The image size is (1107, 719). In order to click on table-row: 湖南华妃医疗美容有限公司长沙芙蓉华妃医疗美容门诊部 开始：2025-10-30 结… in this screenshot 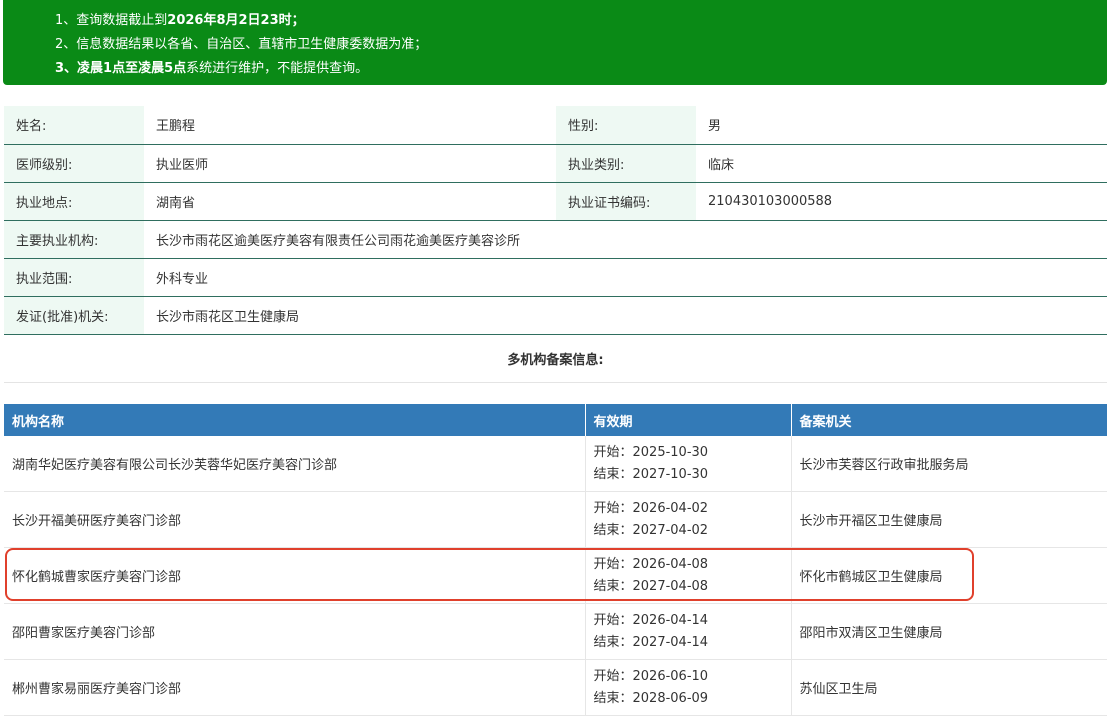, I will do `click(555, 464)`.